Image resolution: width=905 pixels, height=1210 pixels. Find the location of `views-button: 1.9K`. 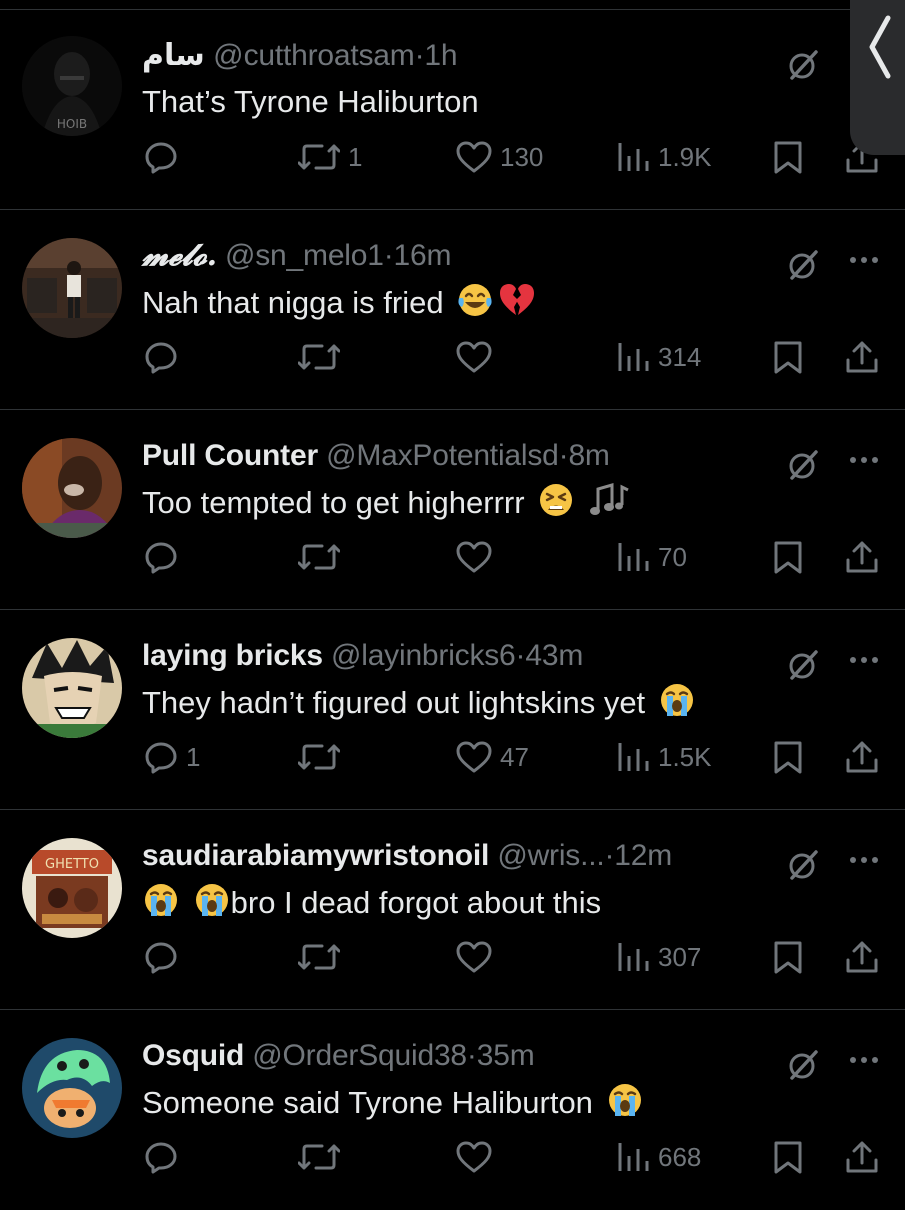

views-button: 1.9K is located at coordinates (664, 157).